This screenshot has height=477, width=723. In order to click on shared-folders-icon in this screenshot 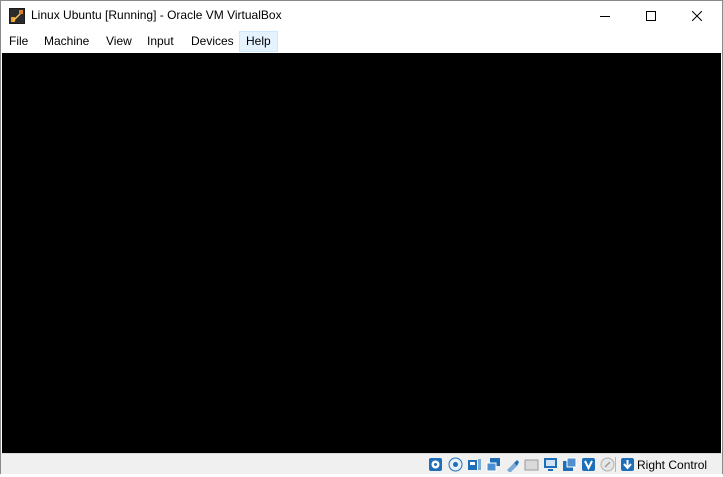, I will do `click(531, 464)`.